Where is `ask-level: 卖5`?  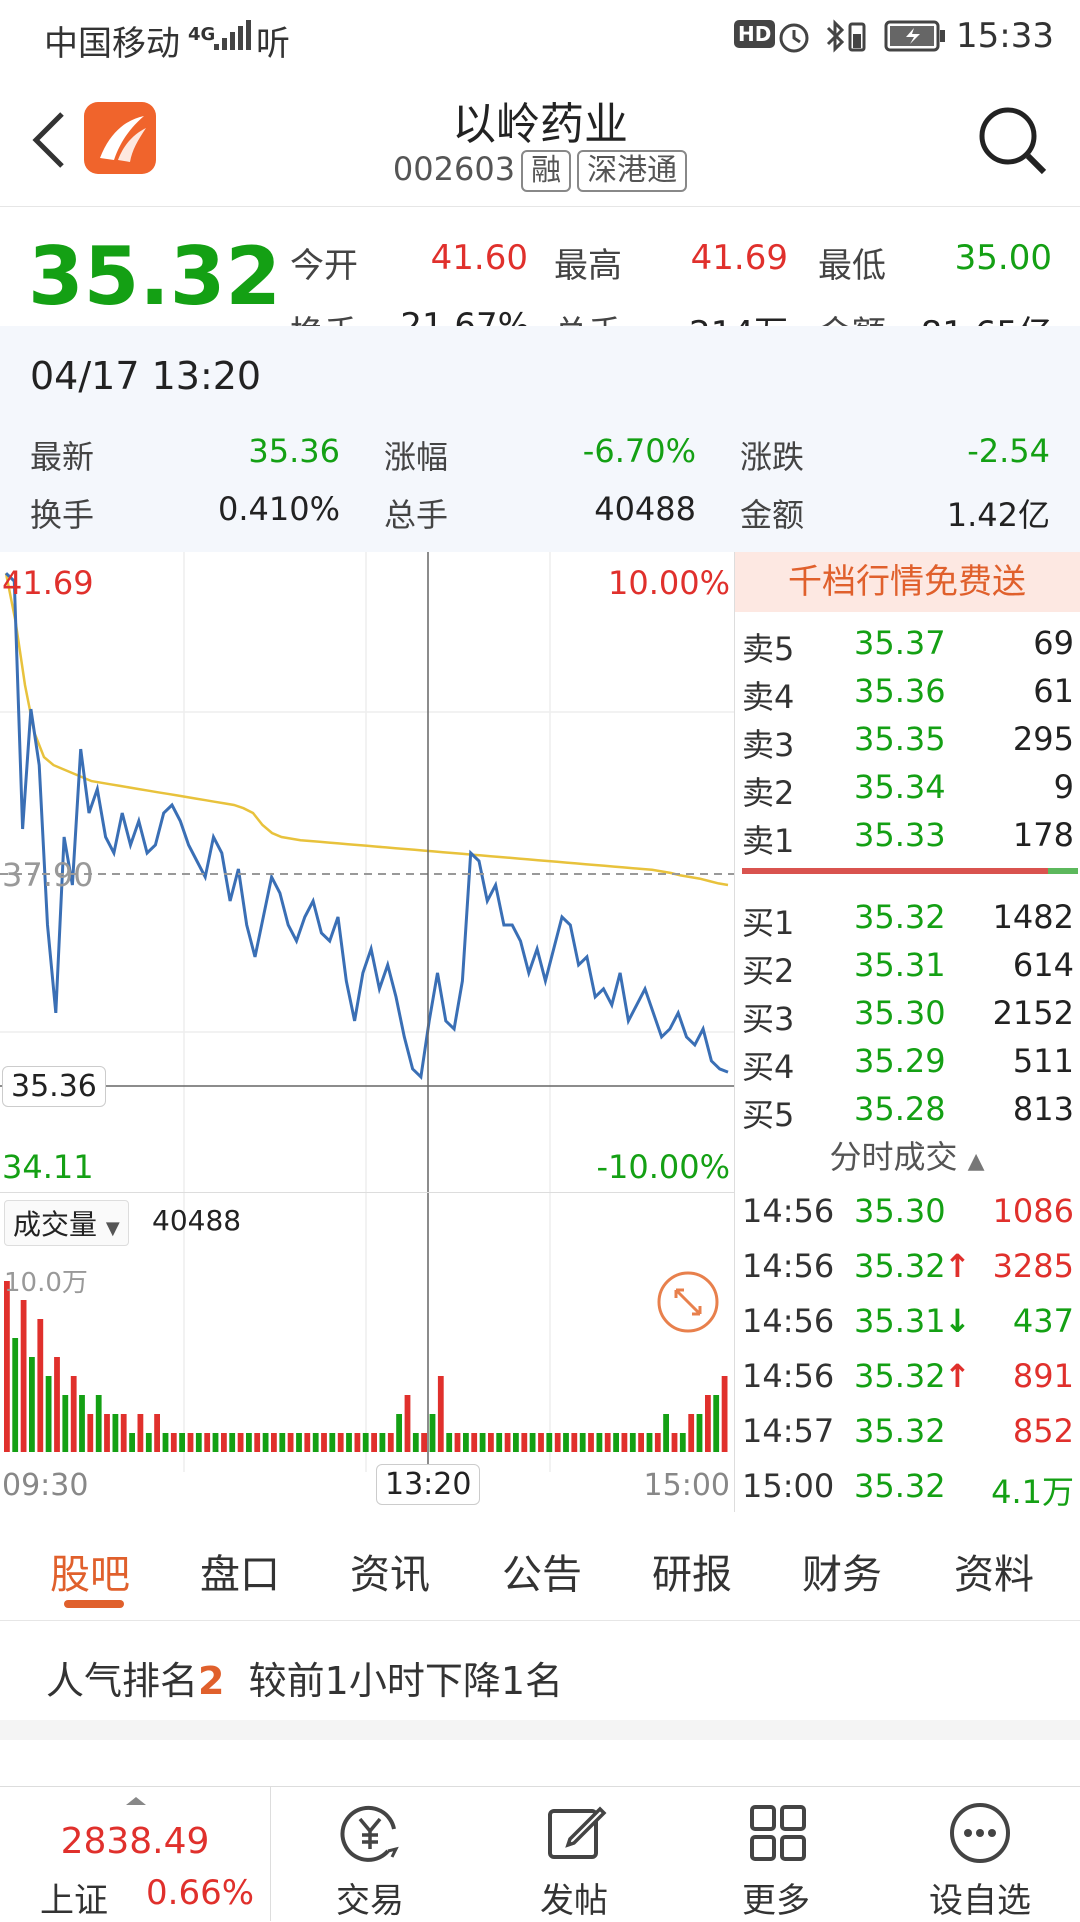
ask-level: 卖5 is located at coordinates (768, 649).